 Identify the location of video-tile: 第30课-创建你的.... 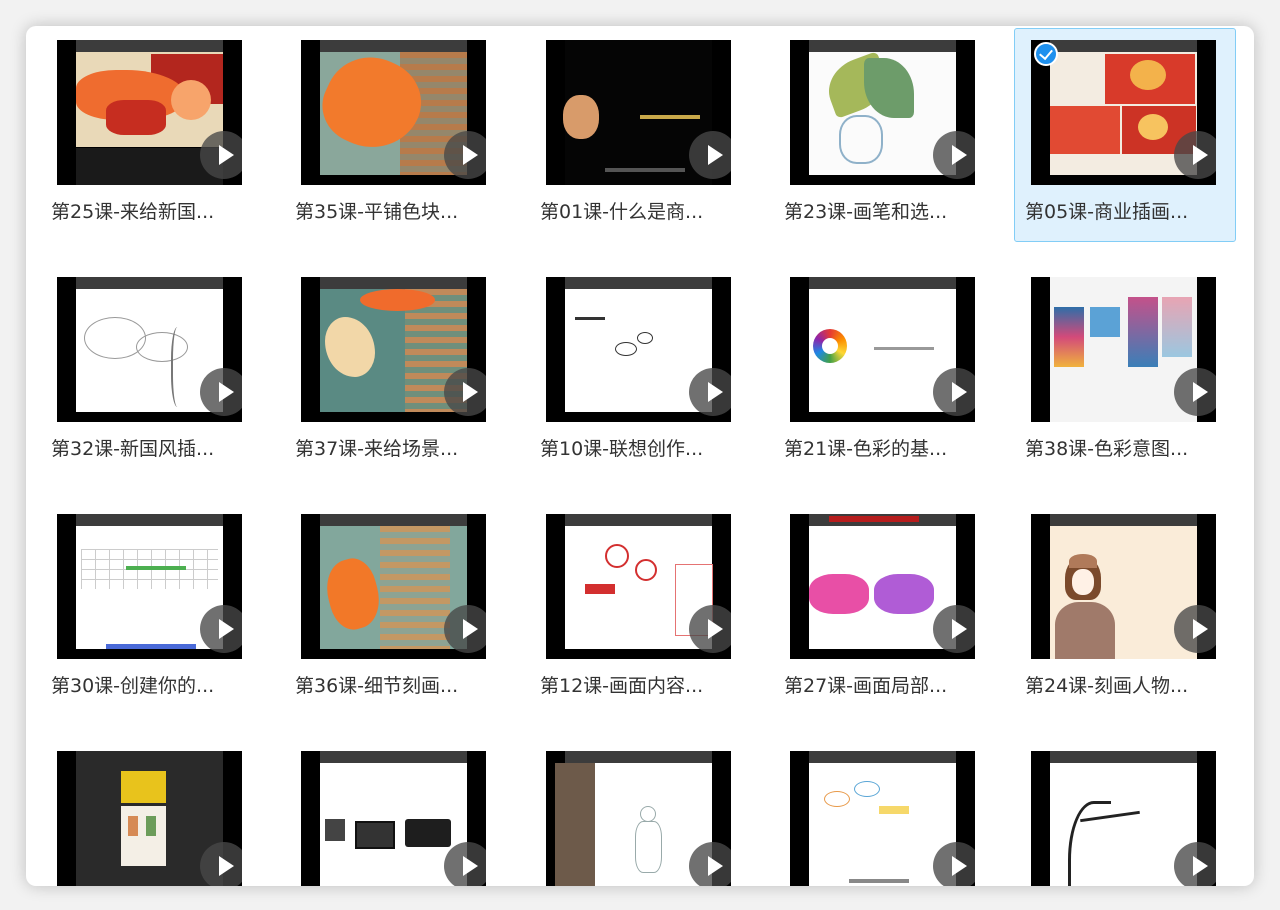
(151, 609).